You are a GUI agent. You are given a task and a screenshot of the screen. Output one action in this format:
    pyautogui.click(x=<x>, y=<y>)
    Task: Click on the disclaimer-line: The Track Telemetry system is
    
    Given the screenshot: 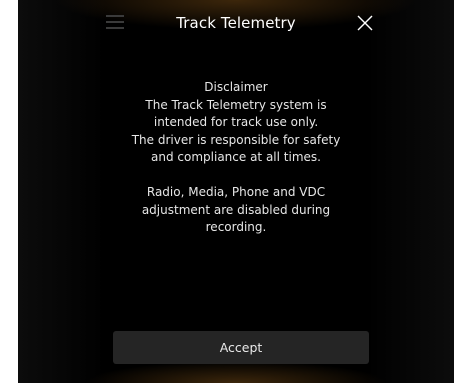 What is the action you would take?
    pyautogui.click(x=236, y=104)
    